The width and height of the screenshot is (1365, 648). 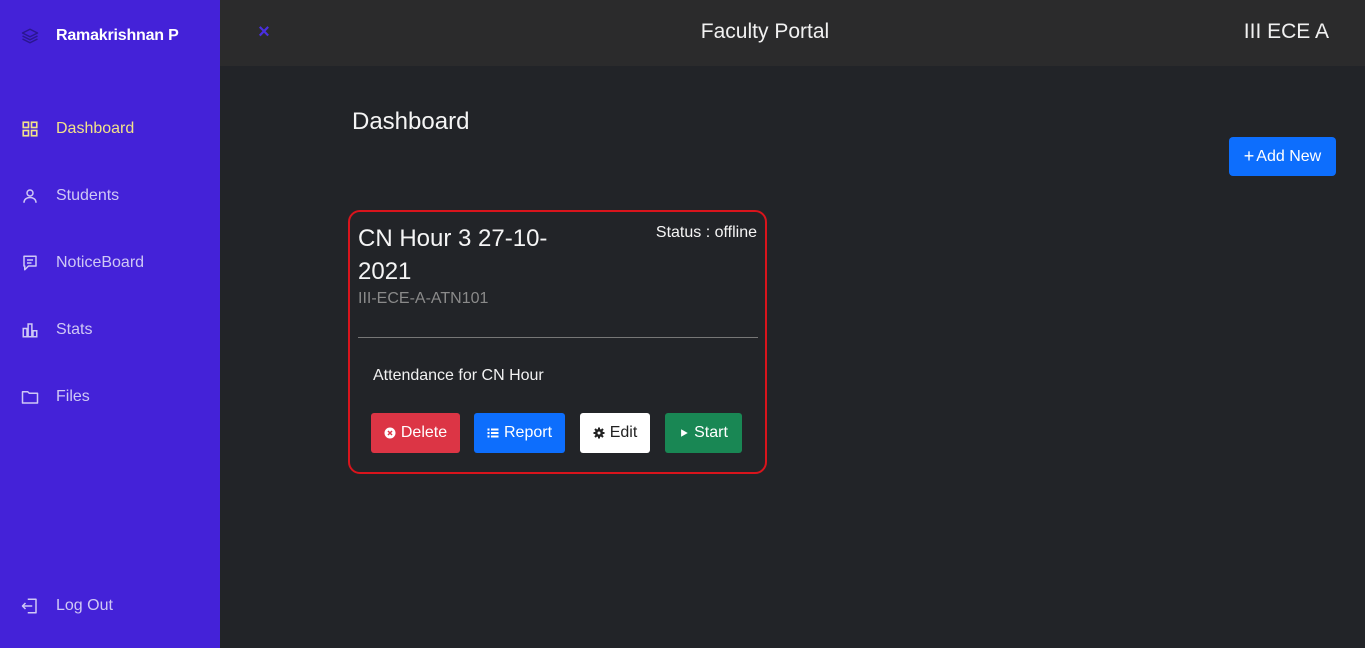 I want to click on delete-button: Delete, so click(x=415, y=433).